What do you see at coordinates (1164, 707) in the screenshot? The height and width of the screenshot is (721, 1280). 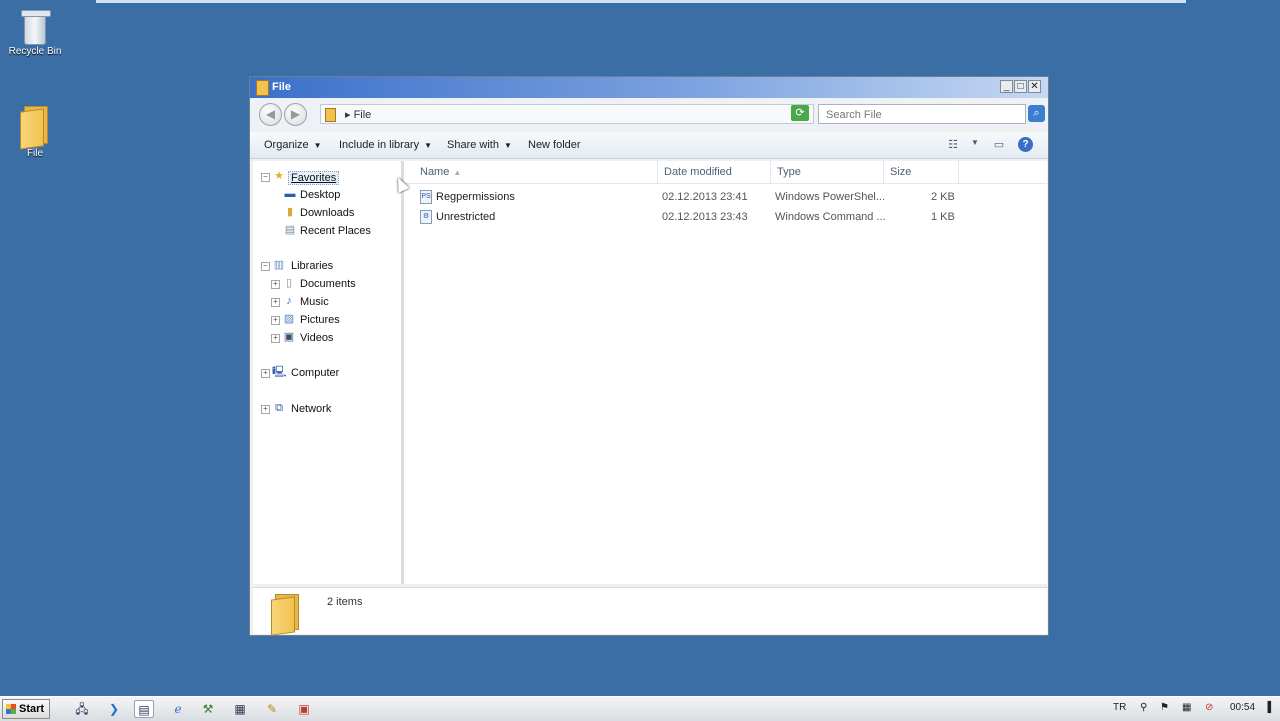 I see `action-center-flag-icon: ⚑` at bounding box center [1164, 707].